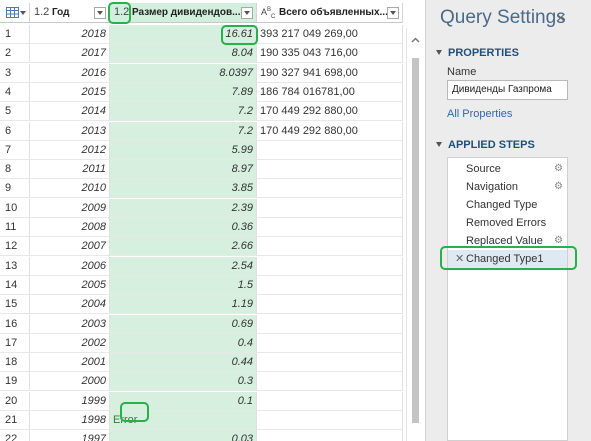 This screenshot has width=591, height=441. I want to click on cell-year: 1999, so click(70, 401).